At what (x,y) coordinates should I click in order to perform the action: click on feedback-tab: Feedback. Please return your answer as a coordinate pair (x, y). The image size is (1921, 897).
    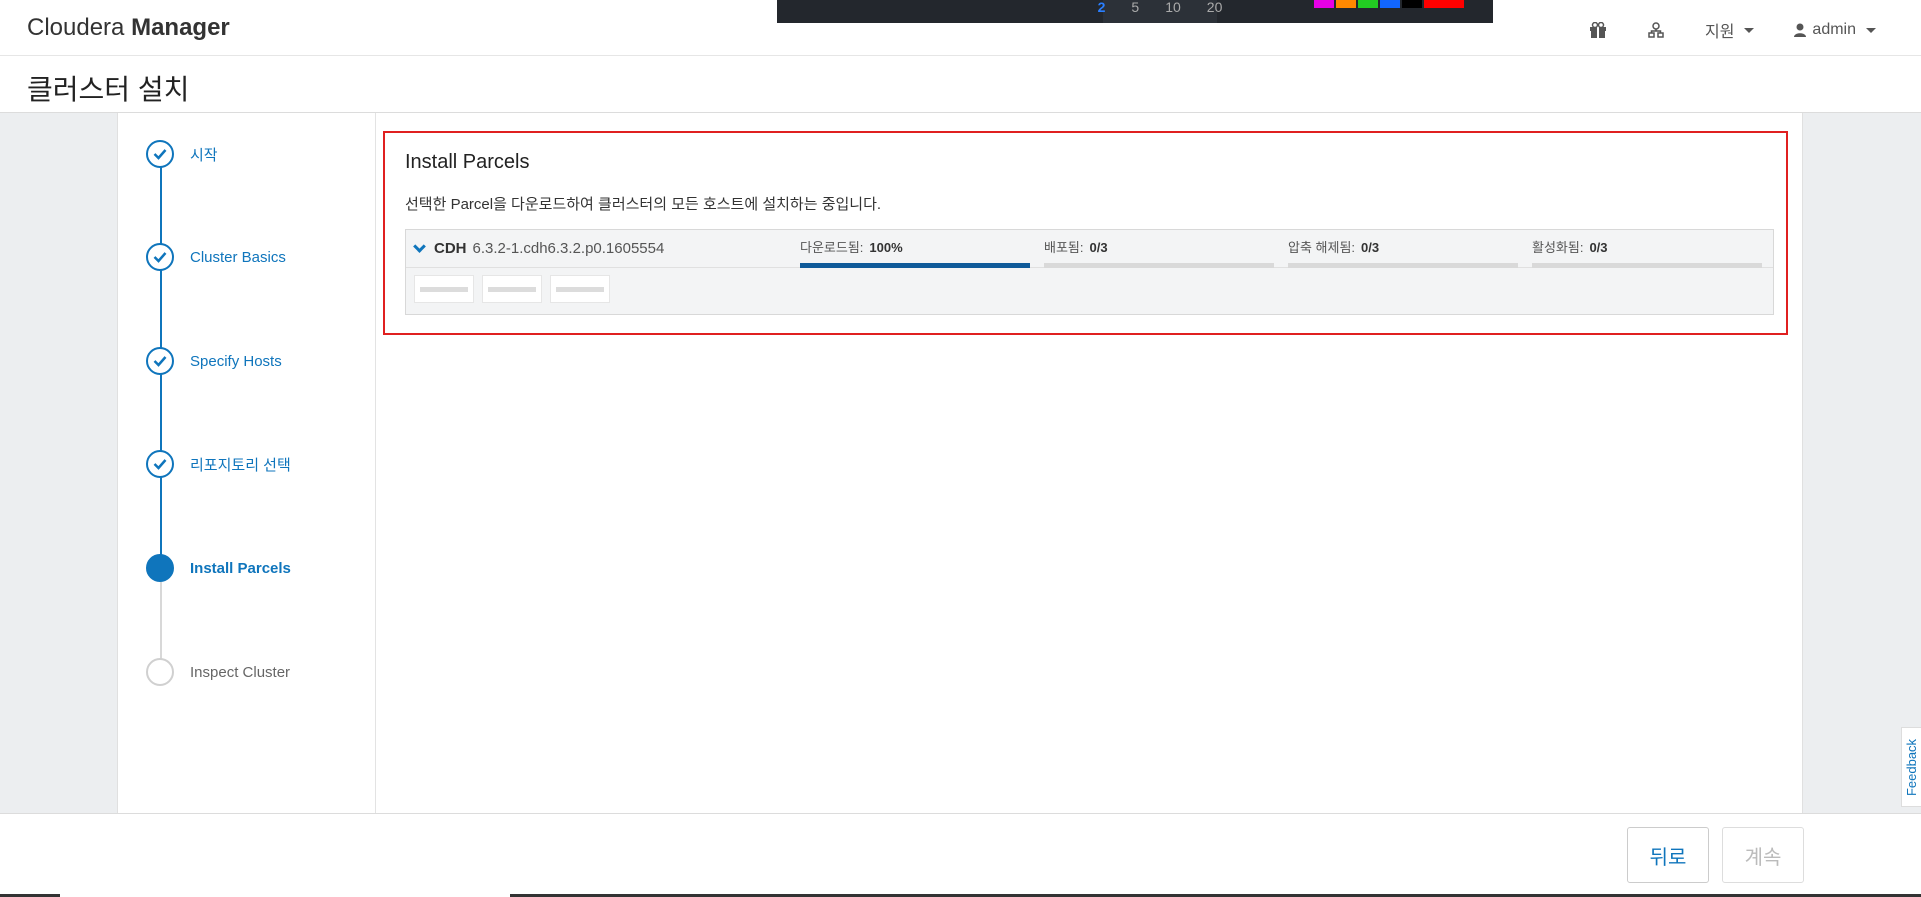
    Looking at the image, I should click on (1911, 767).